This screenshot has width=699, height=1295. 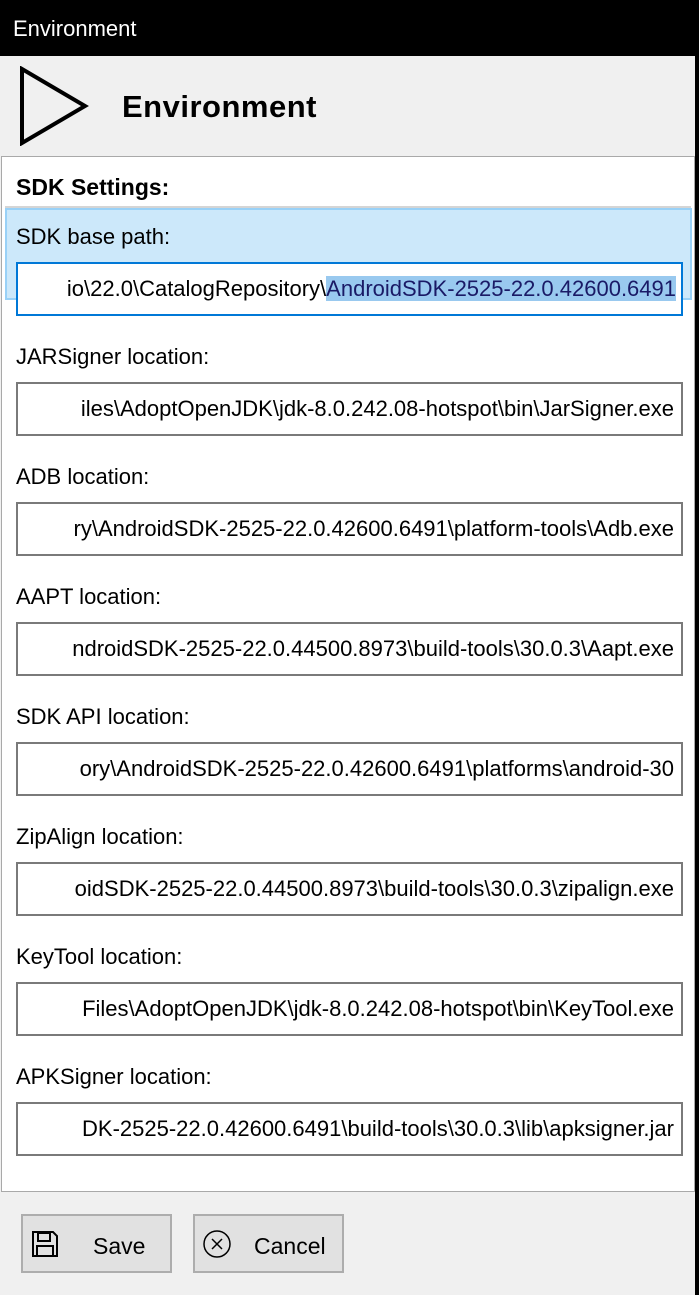 What do you see at coordinates (45, 1244) in the screenshot?
I see `floppy-disk-icon` at bounding box center [45, 1244].